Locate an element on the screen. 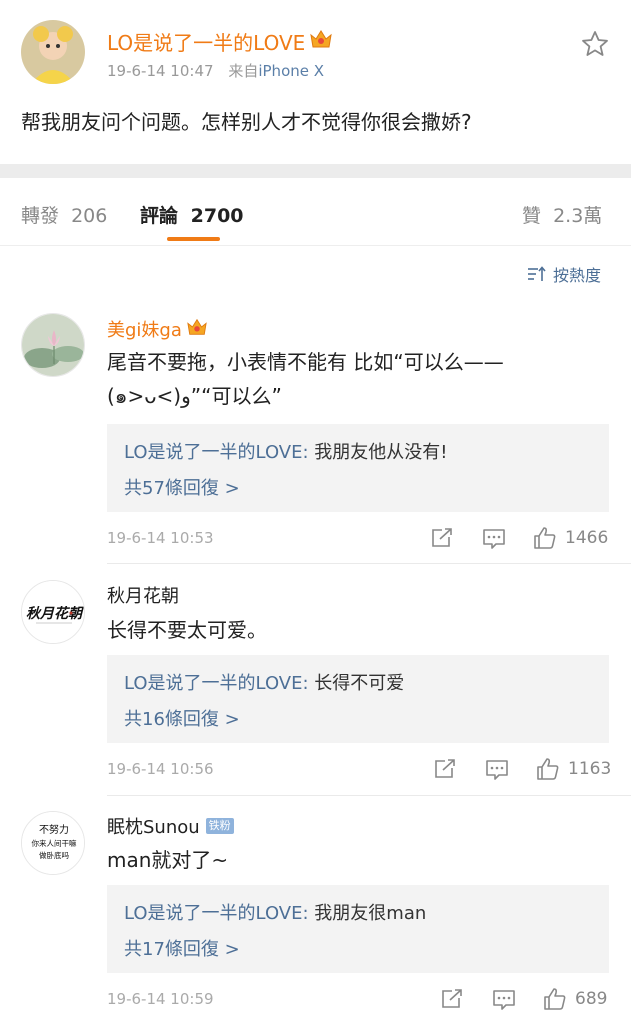 The width and height of the screenshot is (631, 1024). avatar-text-line-3: 做卧底吗 is located at coordinates (54, 855).